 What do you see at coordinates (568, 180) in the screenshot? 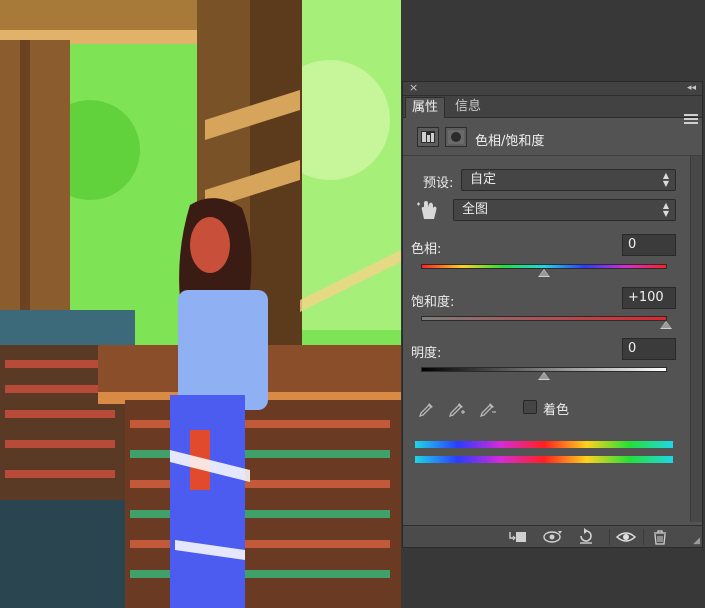
I see `preset-select: 自定 ▲ ▼` at bounding box center [568, 180].